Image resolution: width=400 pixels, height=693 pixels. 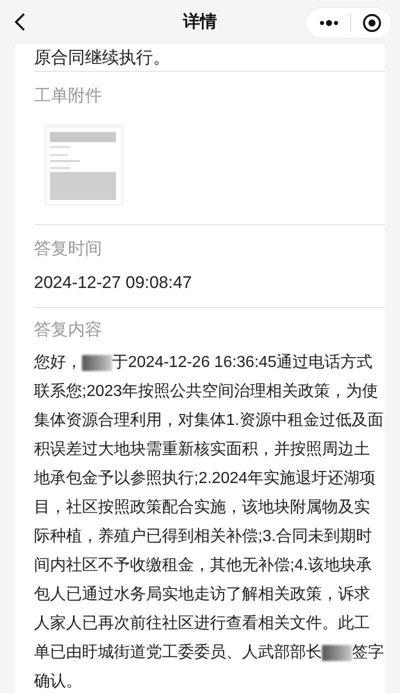 I want to click on section-label: 答复内容, so click(x=68, y=330).